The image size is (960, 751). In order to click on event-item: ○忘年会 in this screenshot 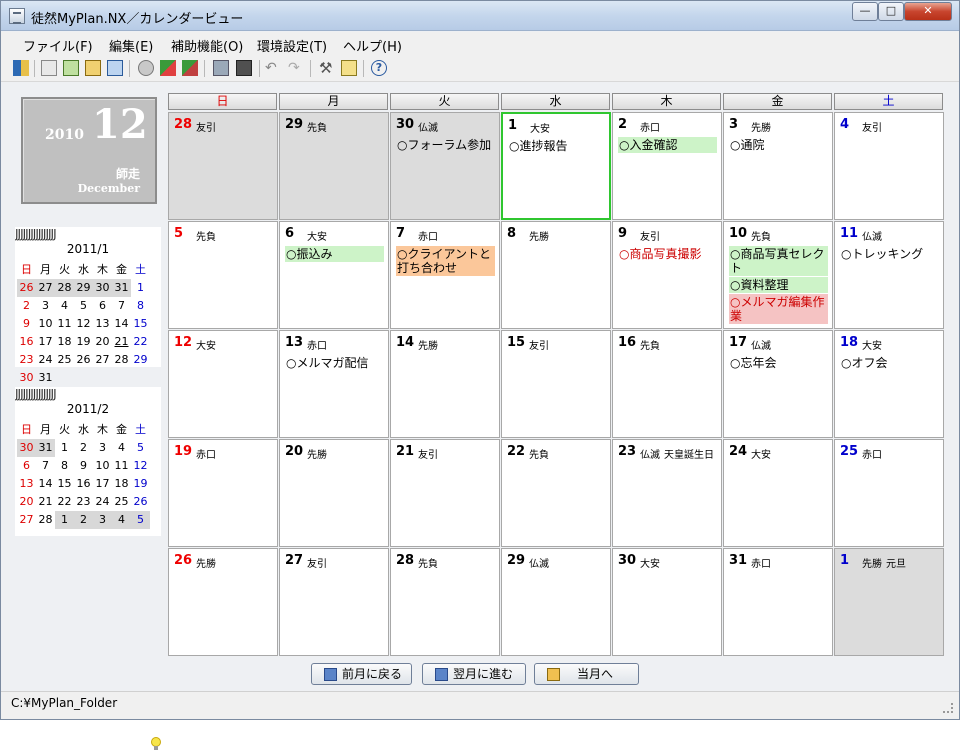, I will do `click(778, 363)`.